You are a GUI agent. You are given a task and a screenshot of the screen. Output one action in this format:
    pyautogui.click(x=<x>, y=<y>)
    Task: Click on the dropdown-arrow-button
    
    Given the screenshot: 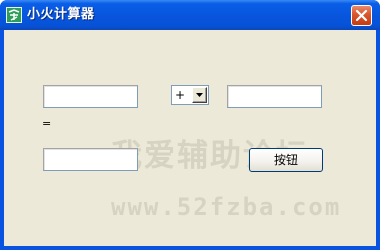 What is the action you would take?
    pyautogui.click(x=199, y=95)
    